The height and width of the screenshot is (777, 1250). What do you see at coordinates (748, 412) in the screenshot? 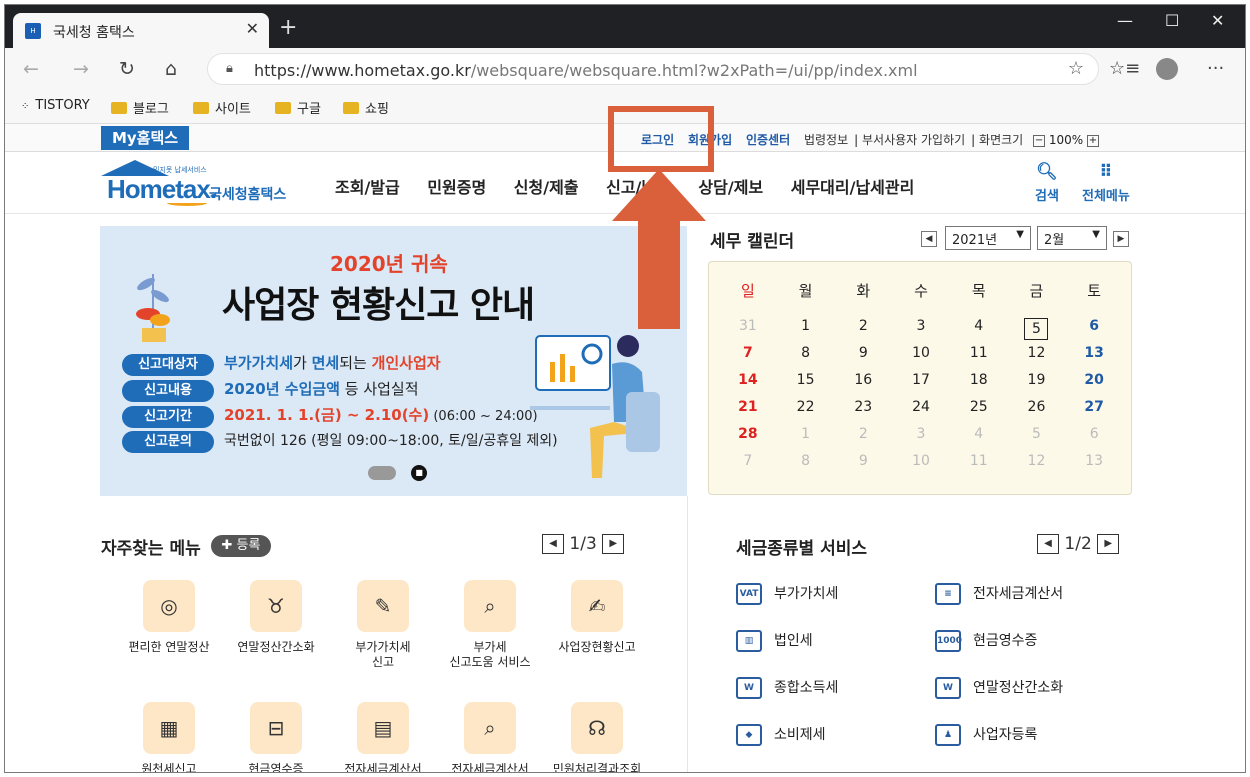
I see `calendar-day: 21` at bounding box center [748, 412].